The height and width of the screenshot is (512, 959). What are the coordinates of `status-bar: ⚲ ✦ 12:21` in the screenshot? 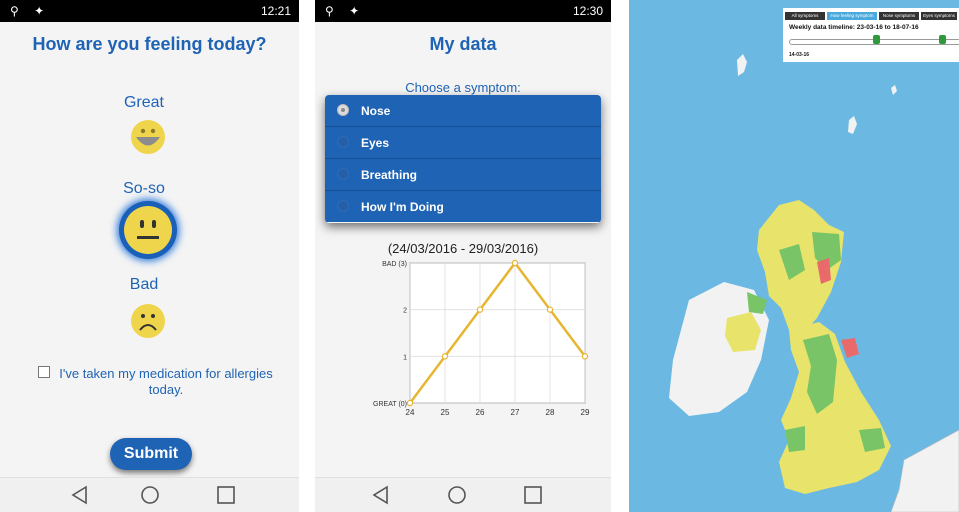 It's located at (149, 11).